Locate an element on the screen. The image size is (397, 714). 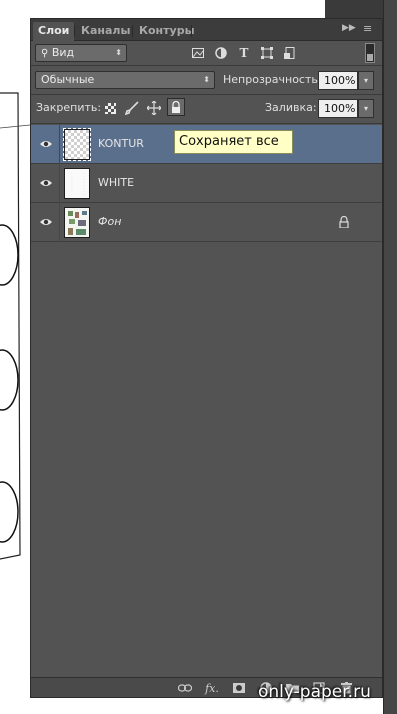
image-filter-icon is located at coordinates (198, 53).